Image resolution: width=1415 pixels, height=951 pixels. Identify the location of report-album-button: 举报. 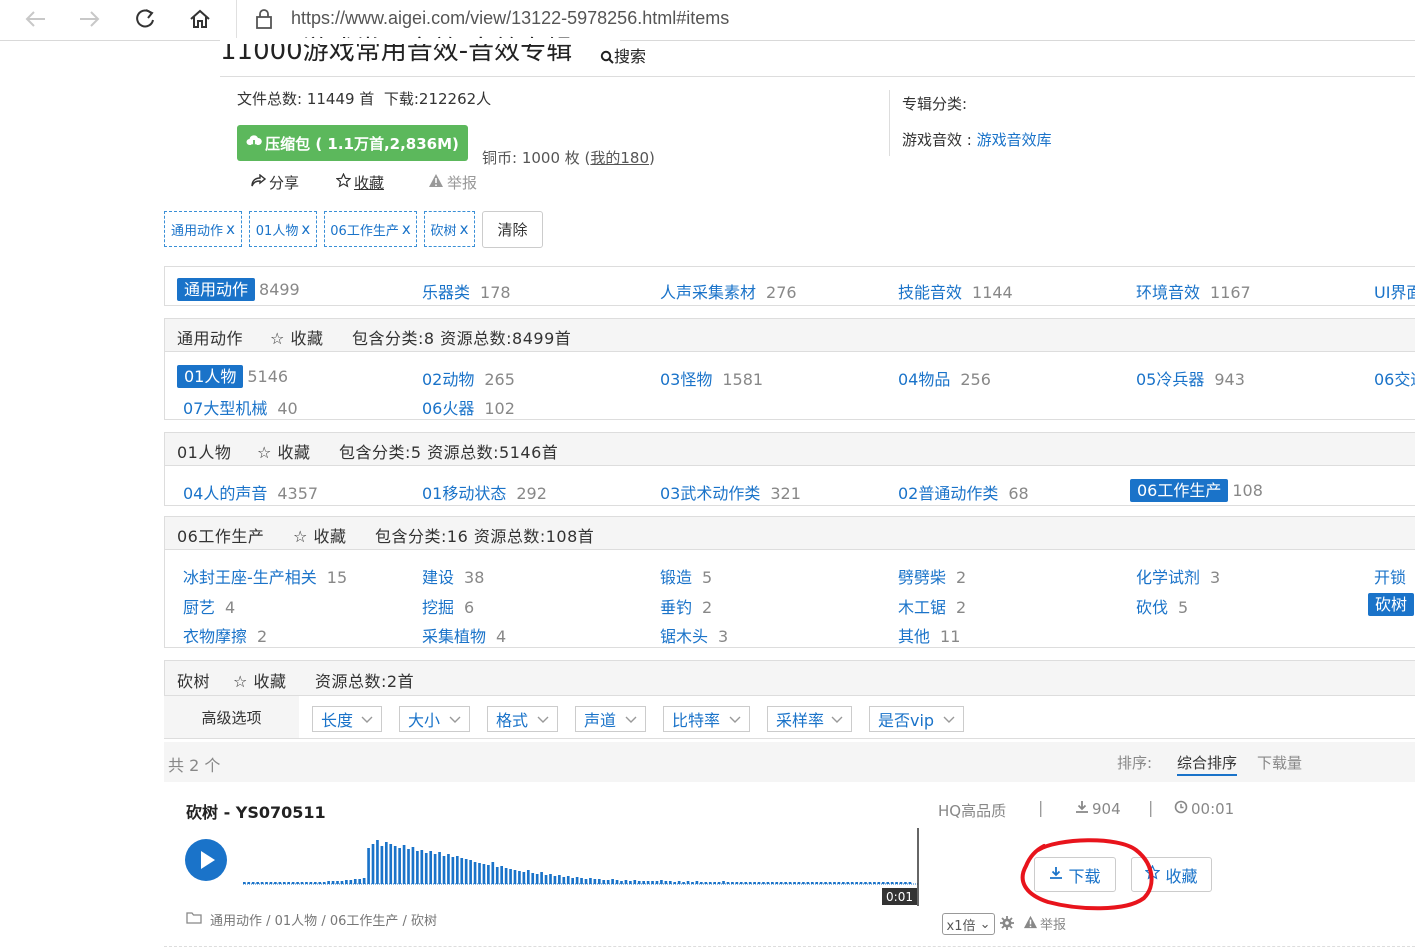
(452, 182).